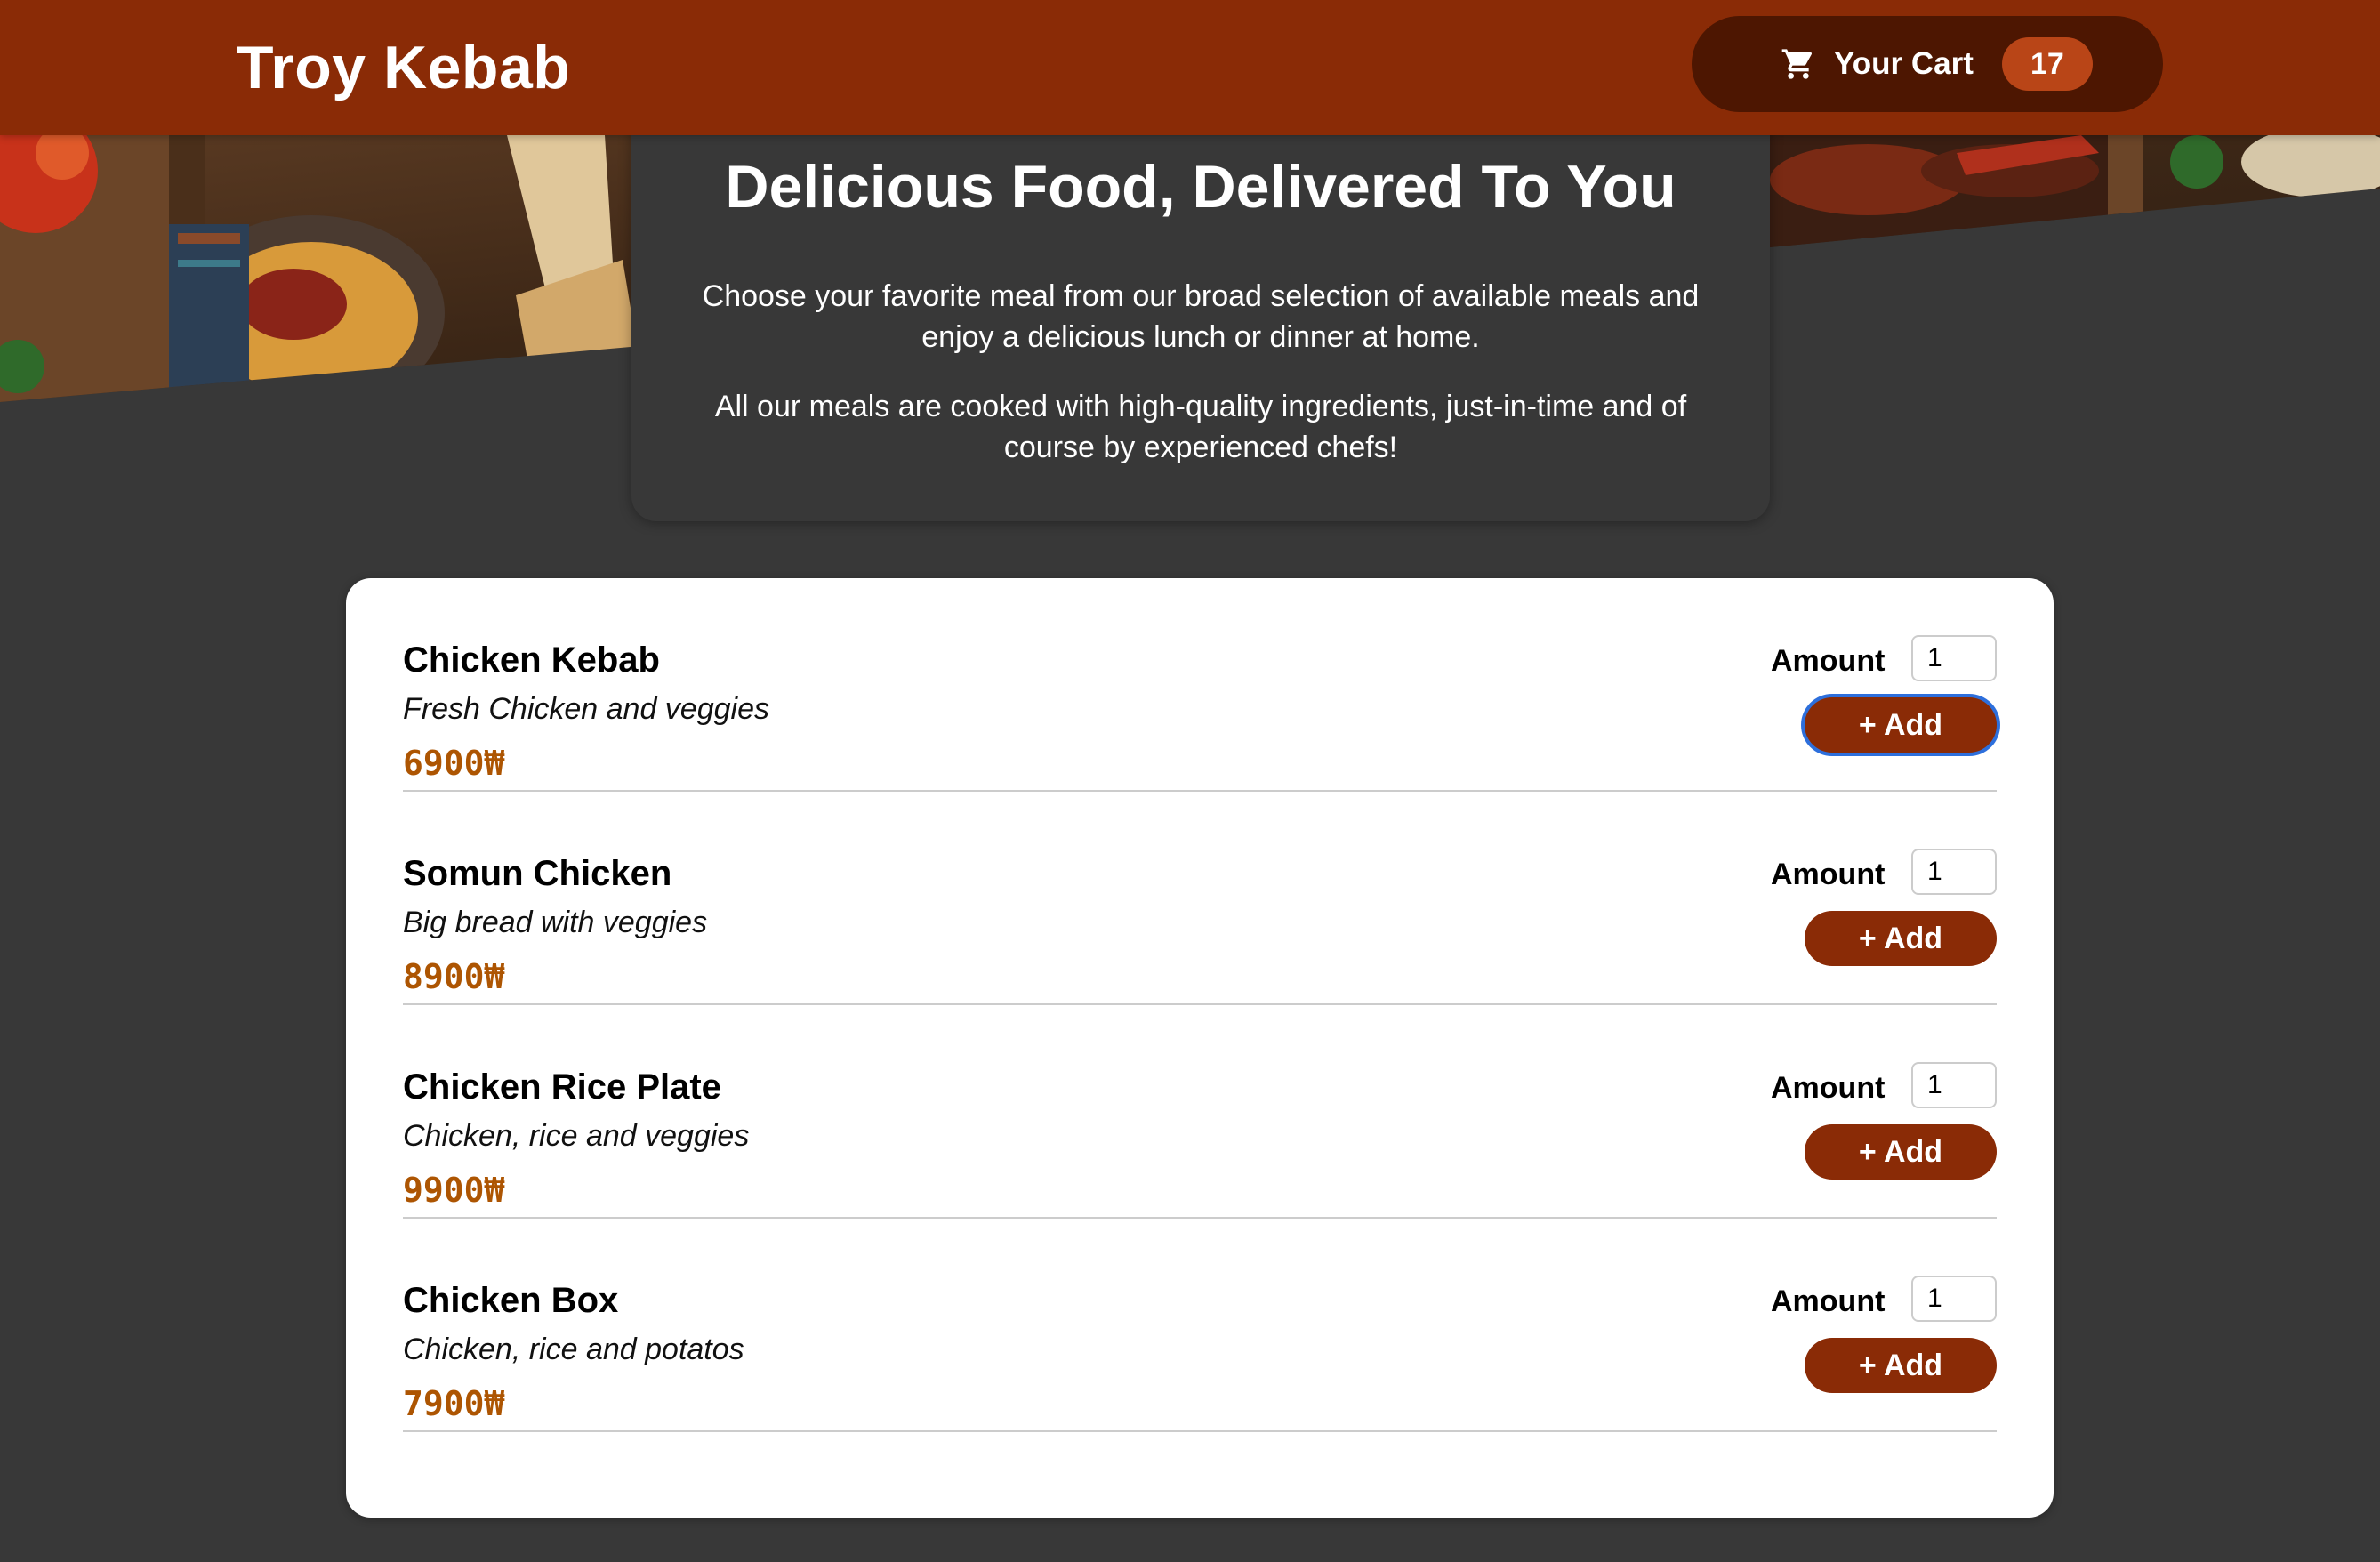 The width and height of the screenshot is (2380, 1562). Describe the element at coordinates (454, 764) in the screenshot. I see `meal-price: 6900₩` at that location.